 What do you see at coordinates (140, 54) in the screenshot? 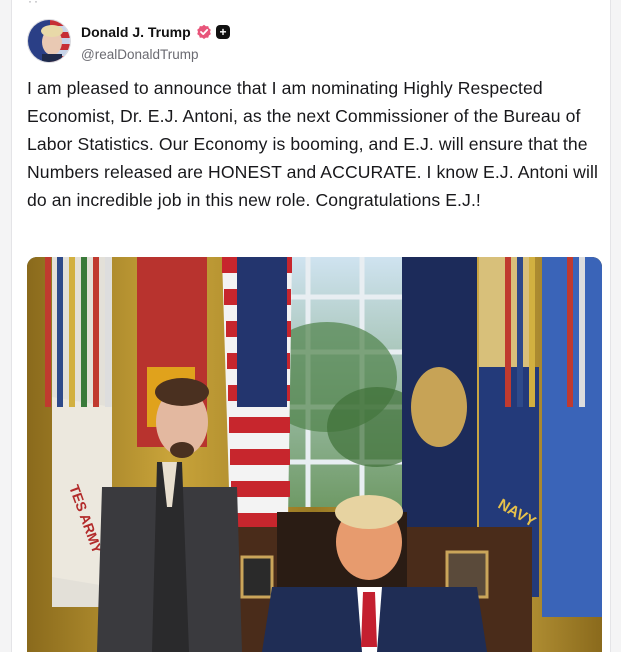
I see `author-handle: @realDonaldTrump` at bounding box center [140, 54].